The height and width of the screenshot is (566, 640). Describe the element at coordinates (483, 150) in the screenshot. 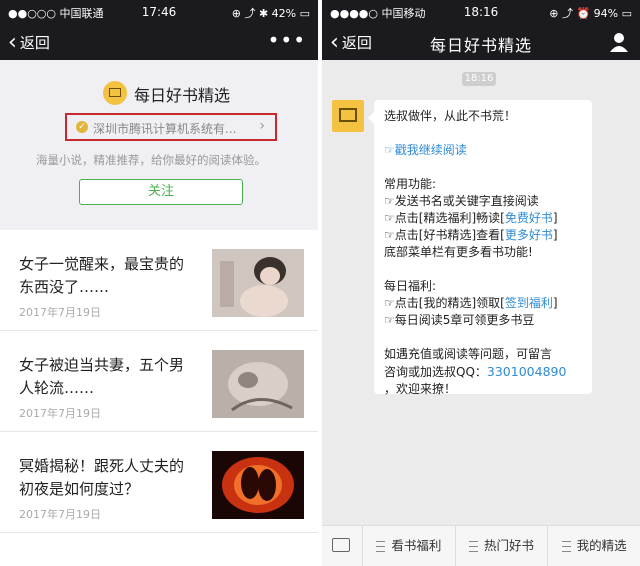

I see `continue-reading-link: ☞戳我继续阅读` at that location.